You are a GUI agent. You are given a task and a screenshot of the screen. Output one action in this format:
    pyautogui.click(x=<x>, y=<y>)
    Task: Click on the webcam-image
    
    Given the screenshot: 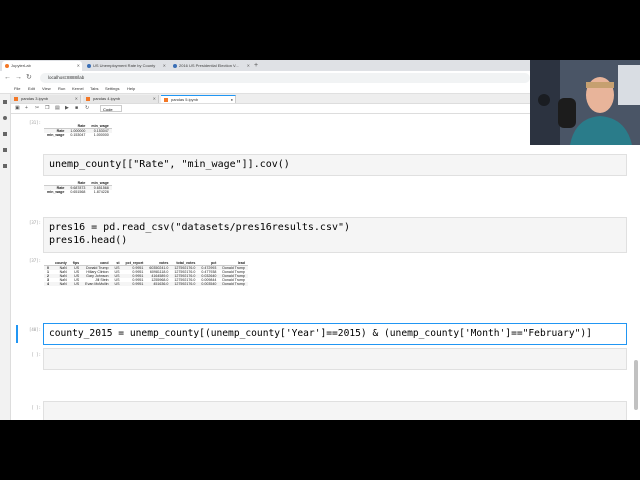 What is the action you would take?
    pyautogui.click(x=585, y=102)
    